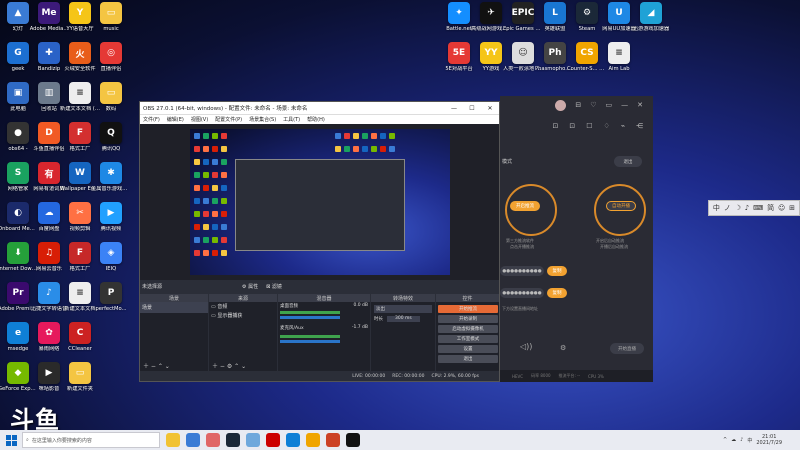  I want to click on exit-button: 退出, so click(468, 359).